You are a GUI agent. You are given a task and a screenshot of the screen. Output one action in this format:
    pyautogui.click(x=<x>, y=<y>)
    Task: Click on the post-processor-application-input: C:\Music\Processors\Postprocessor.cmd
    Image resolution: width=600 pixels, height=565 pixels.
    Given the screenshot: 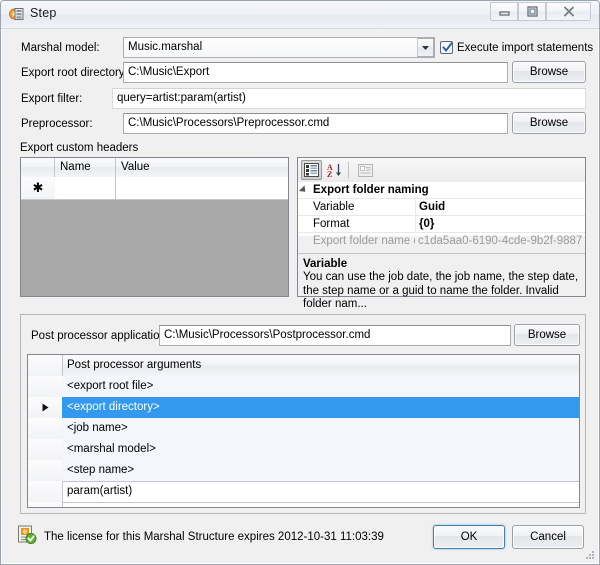 What is the action you would take?
    pyautogui.click(x=335, y=335)
    